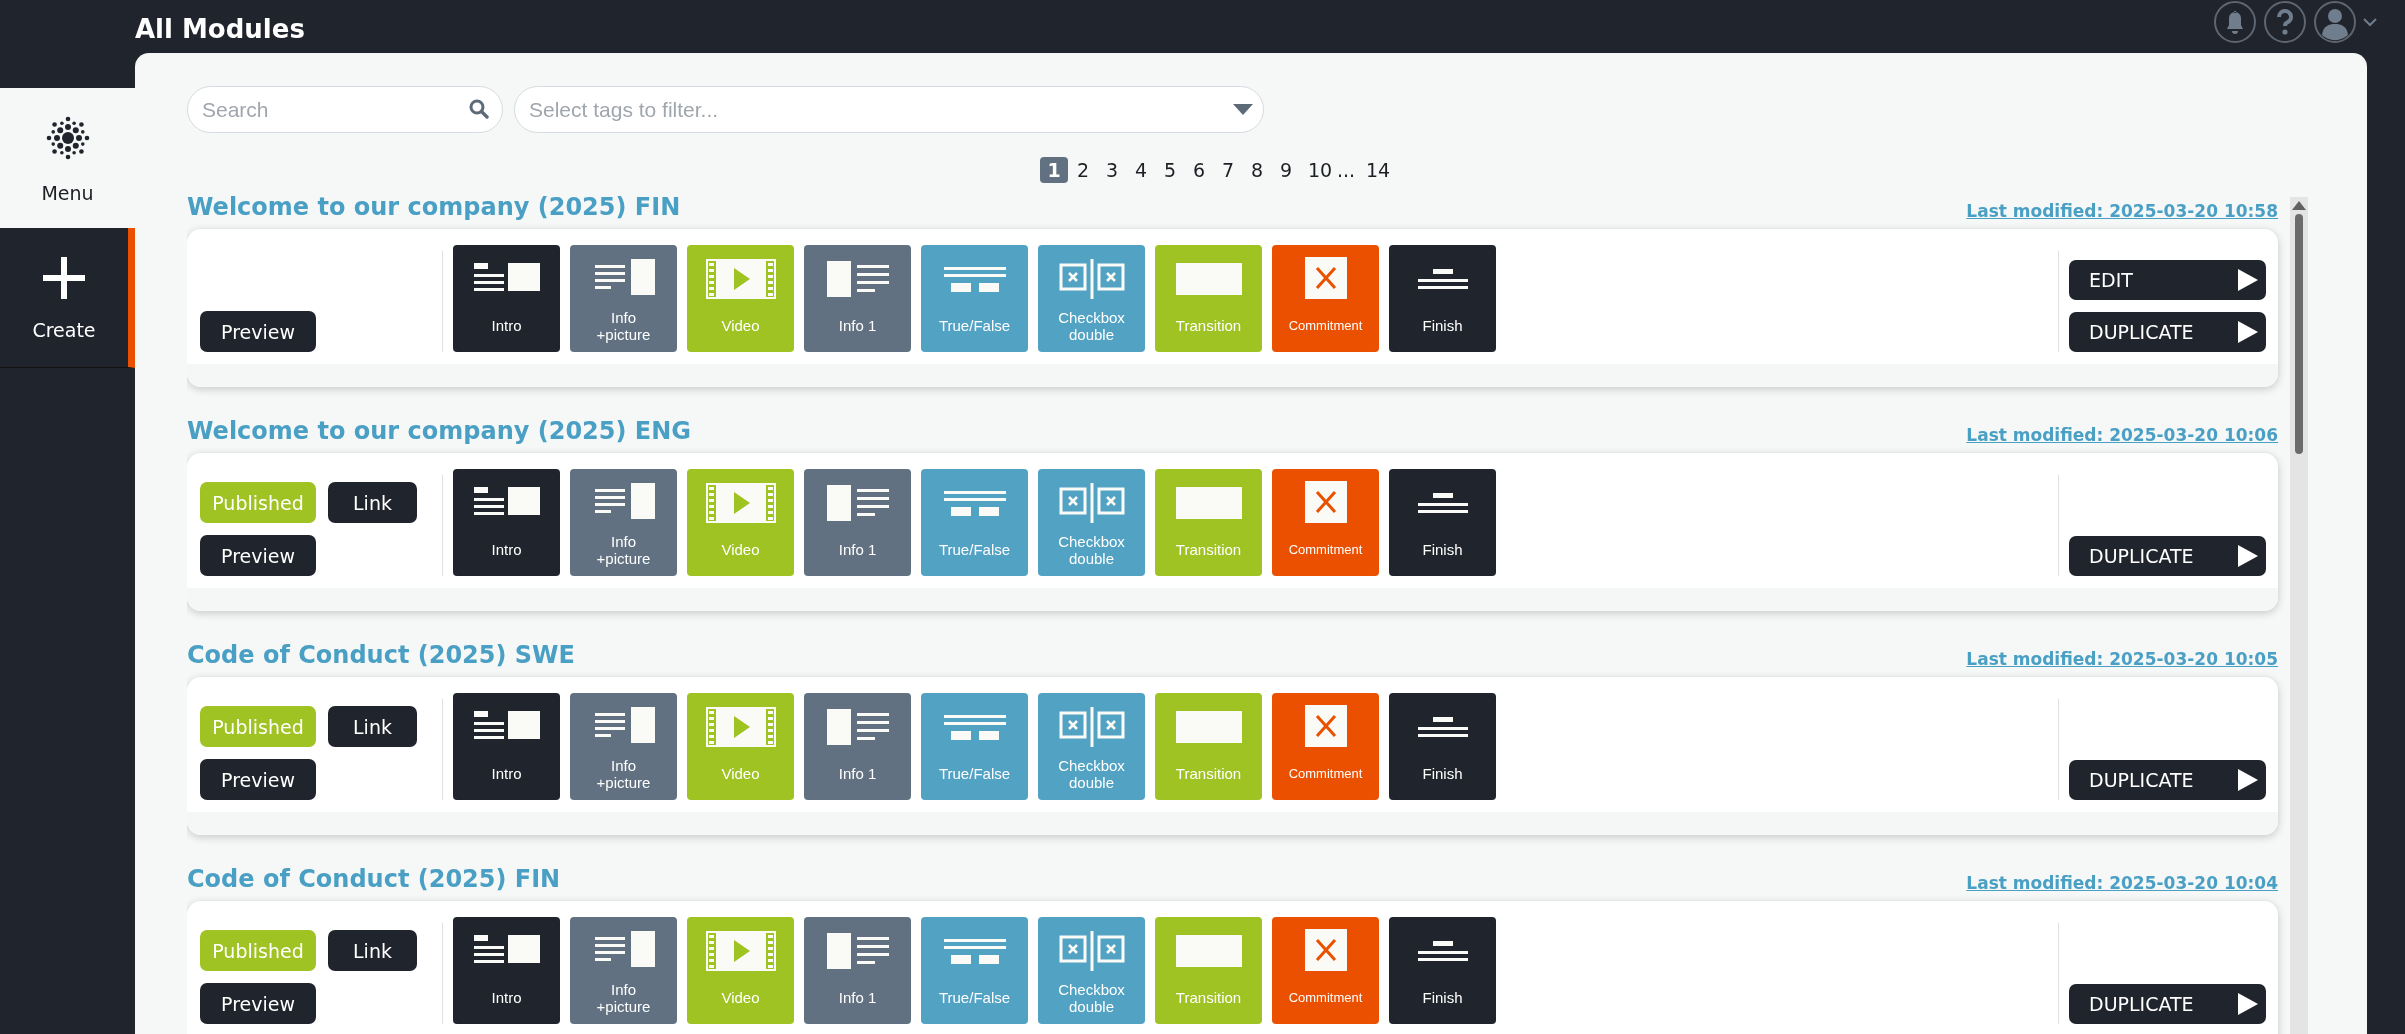  I want to click on sidebar-item: Menu, so click(67, 158).